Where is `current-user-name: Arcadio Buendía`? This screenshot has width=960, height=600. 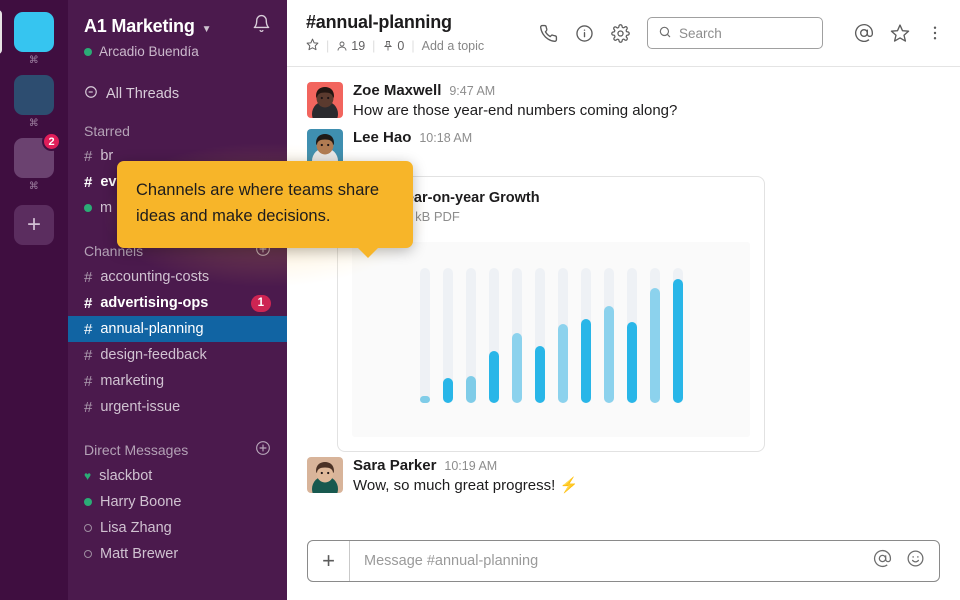
current-user-name: Arcadio Buendía is located at coordinates (149, 51).